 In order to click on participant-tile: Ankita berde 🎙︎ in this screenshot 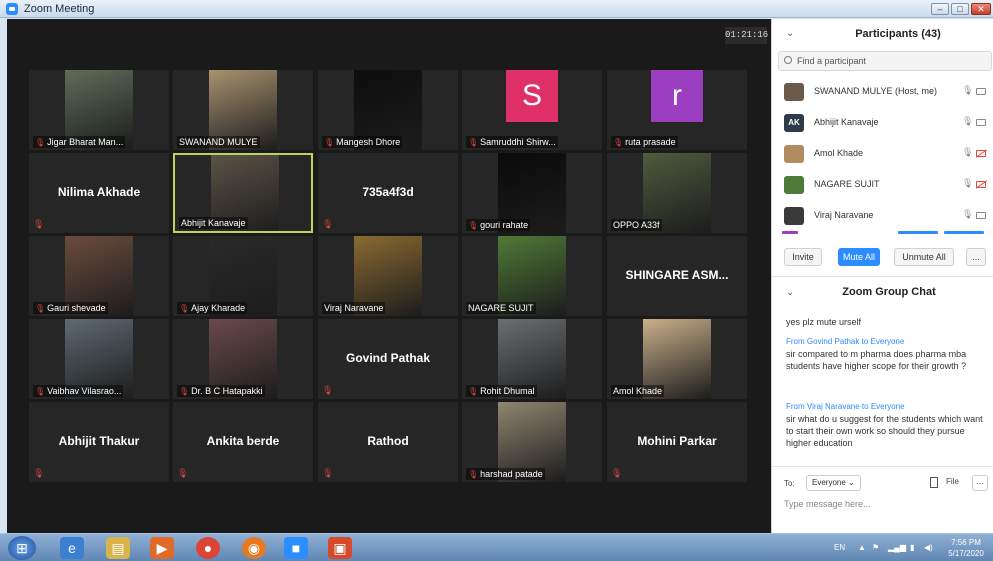, I will do `click(243, 442)`.